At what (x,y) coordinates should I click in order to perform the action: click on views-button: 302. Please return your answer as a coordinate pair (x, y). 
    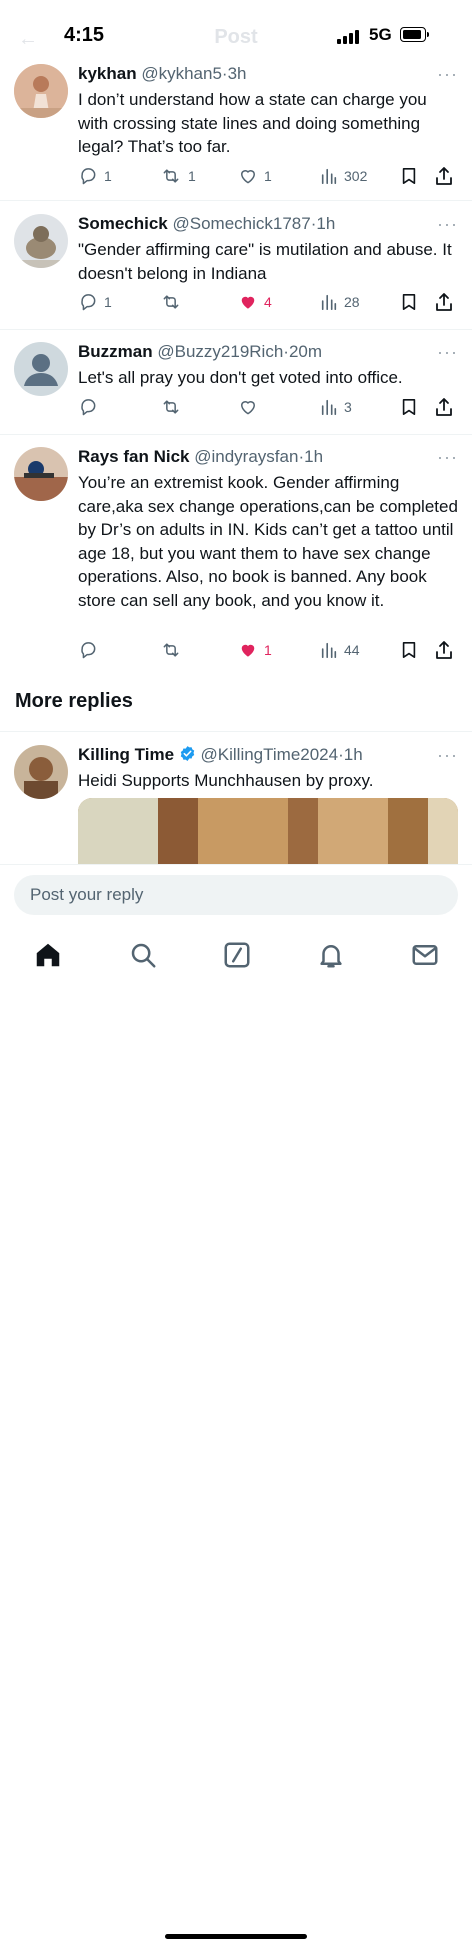
    Looking at the image, I should click on (343, 176).